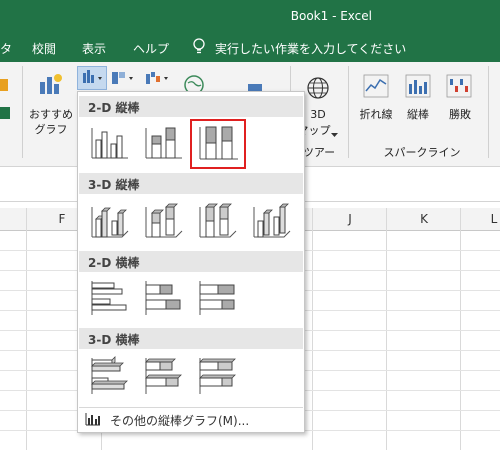  Describe the element at coordinates (162, 376) in the screenshot. I see `3d-stacked-bar-button` at that location.